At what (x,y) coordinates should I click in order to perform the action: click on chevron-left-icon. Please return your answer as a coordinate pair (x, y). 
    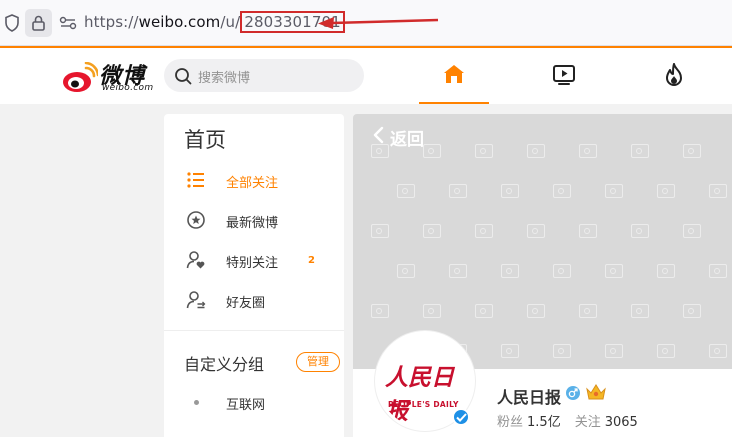
    Looking at the image, I should click on (378, 135).